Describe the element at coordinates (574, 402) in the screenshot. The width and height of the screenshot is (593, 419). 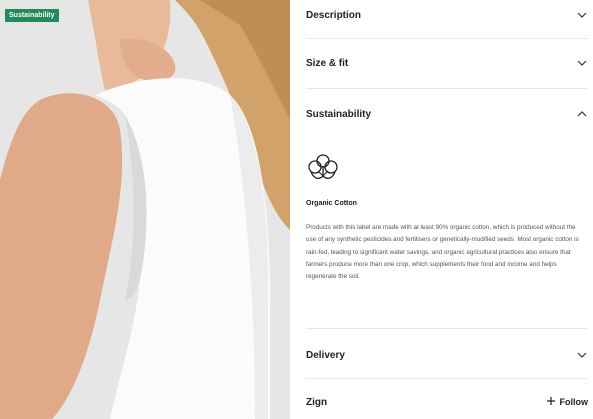
I see `follow-label: Follow` at that location.